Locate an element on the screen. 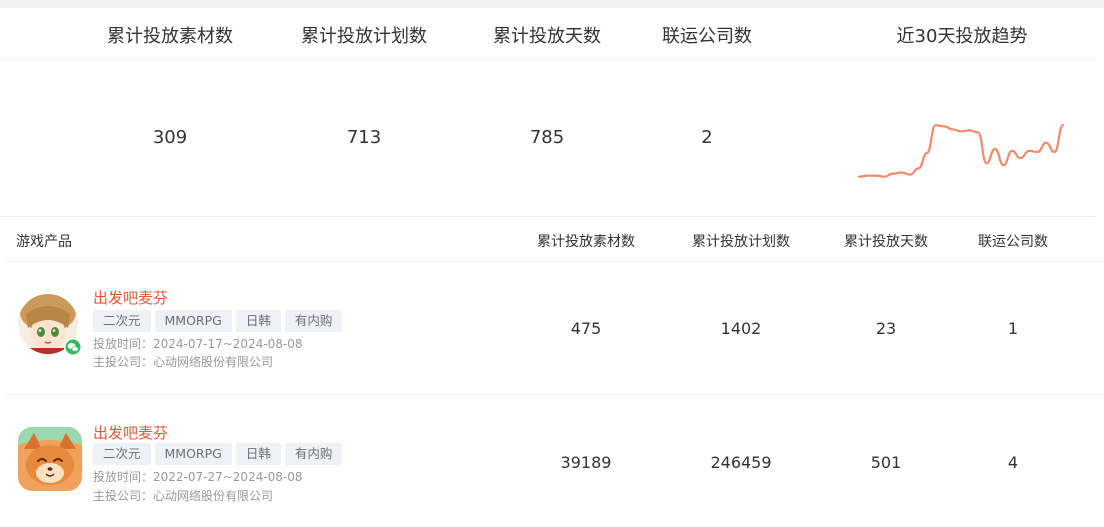 This screenshot has width=1104, height=527. summary-header-partners: 联运公司数 is located at coordinates (707, 36).